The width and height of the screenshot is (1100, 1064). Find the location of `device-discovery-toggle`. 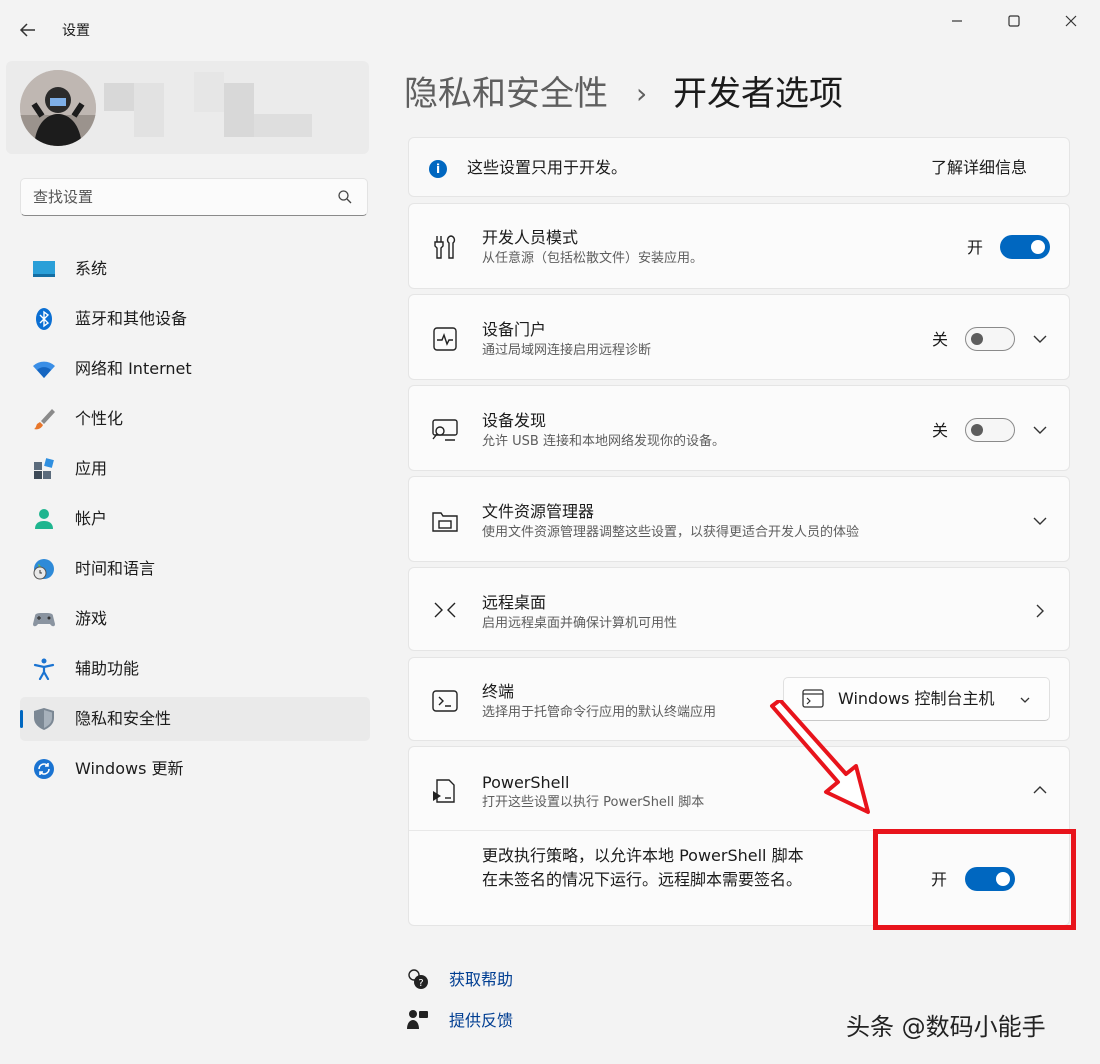

device-discovery-toggle is located at coordinates (990, 430).